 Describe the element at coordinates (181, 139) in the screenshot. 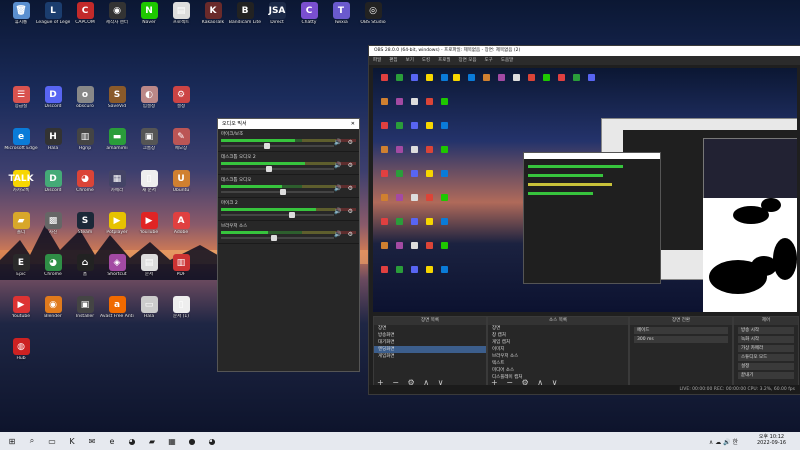

I see `desktop-icon: ✎ 메모장` at that location.